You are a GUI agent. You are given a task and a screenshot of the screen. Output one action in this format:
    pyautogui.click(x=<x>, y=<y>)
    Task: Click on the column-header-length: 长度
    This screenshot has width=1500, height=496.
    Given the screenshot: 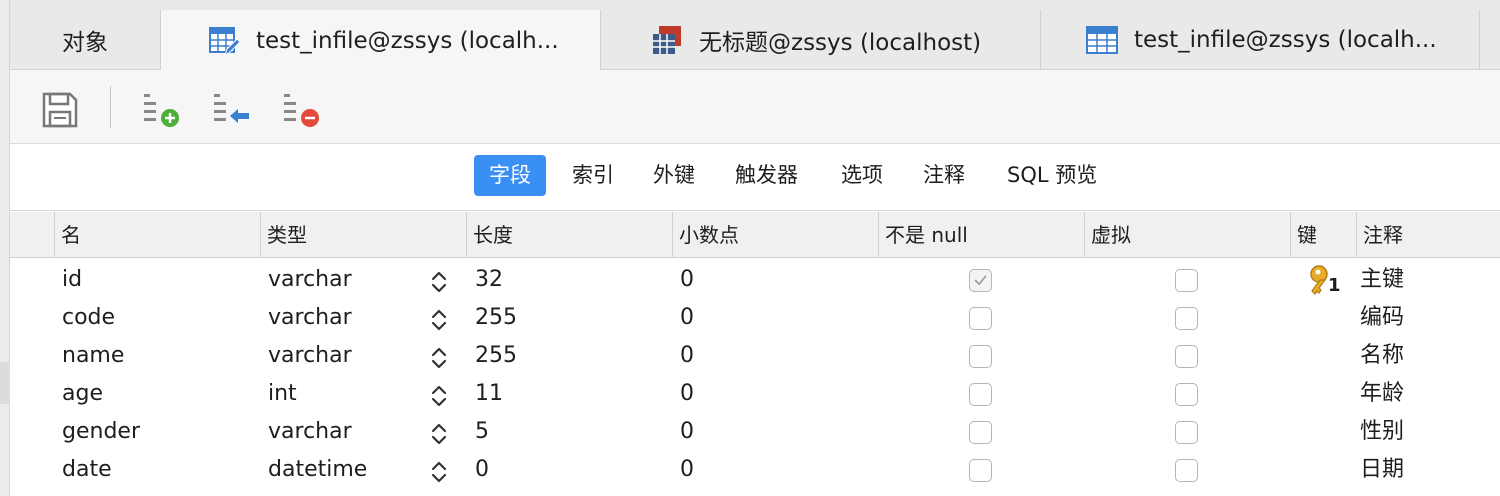 What is the action you would take?
    pyautogui.click(x=569, y=235)
    